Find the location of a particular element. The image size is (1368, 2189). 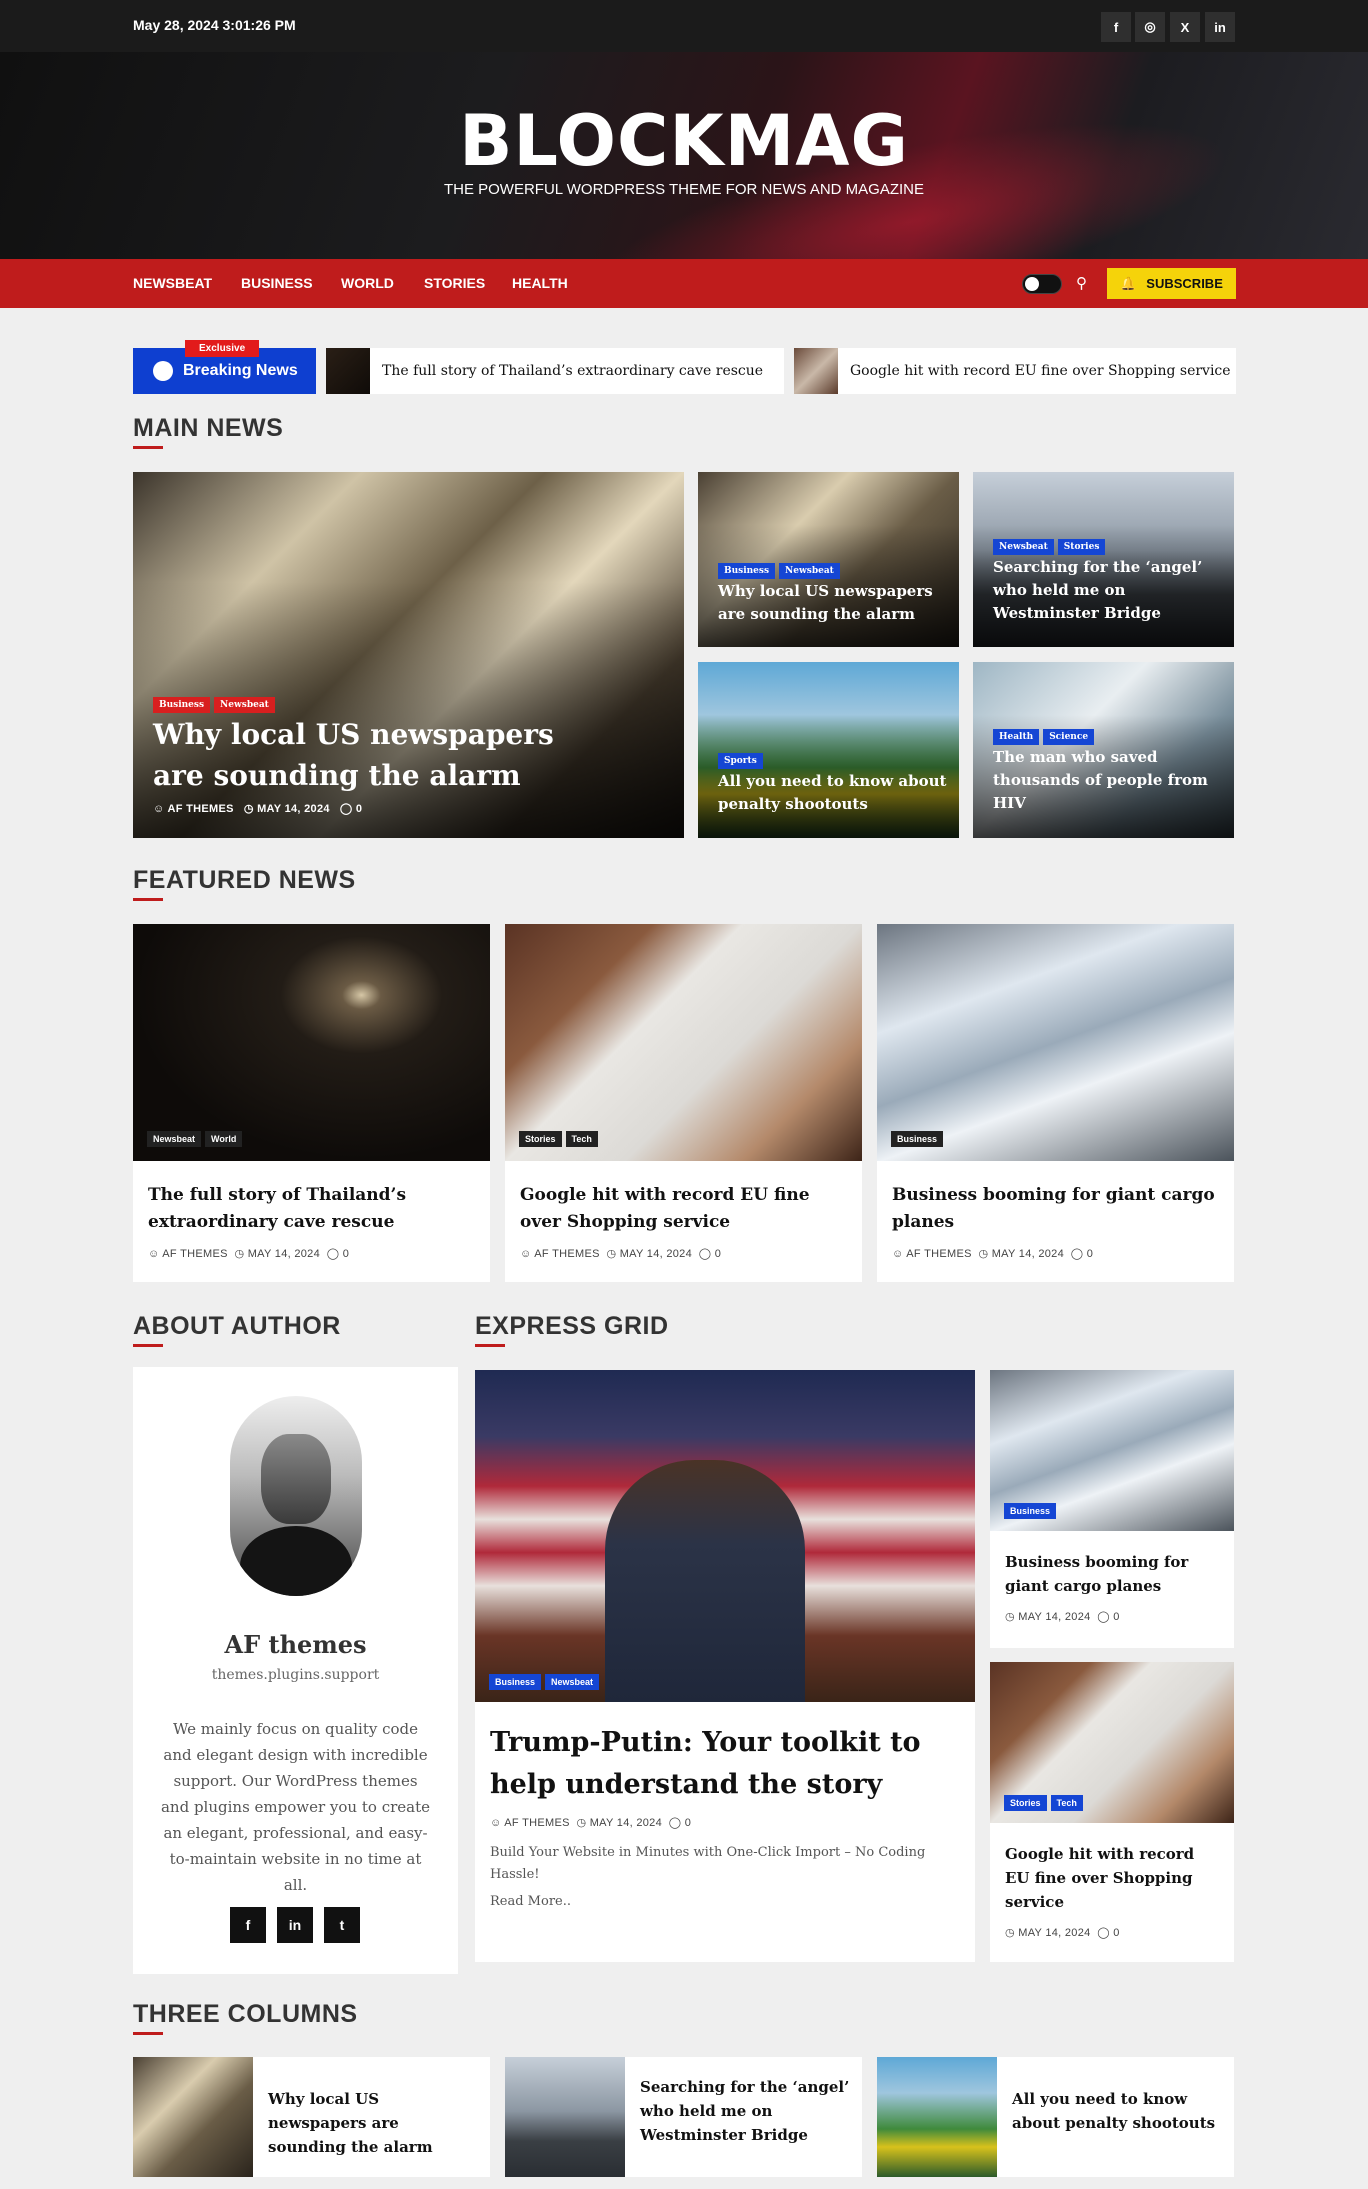

date: MAY 14, 2024 is located at coordinates (284, 1254).